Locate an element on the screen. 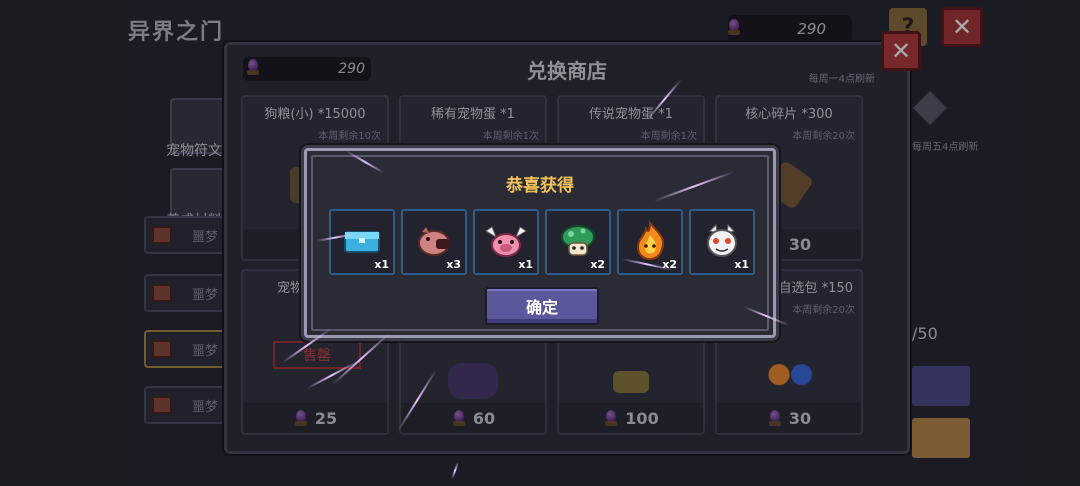 Image resolution: width=1080 pixels, height=486 pixels. pig-pet-icon is located at coordinates (434, 241).